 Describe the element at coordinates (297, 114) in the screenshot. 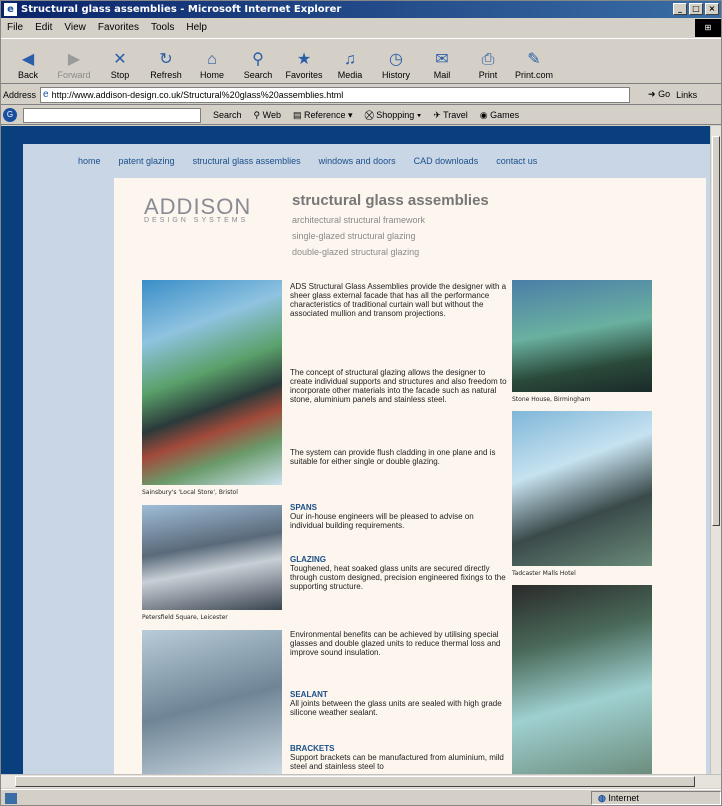

I see `reference-icon: ▤` at that location.